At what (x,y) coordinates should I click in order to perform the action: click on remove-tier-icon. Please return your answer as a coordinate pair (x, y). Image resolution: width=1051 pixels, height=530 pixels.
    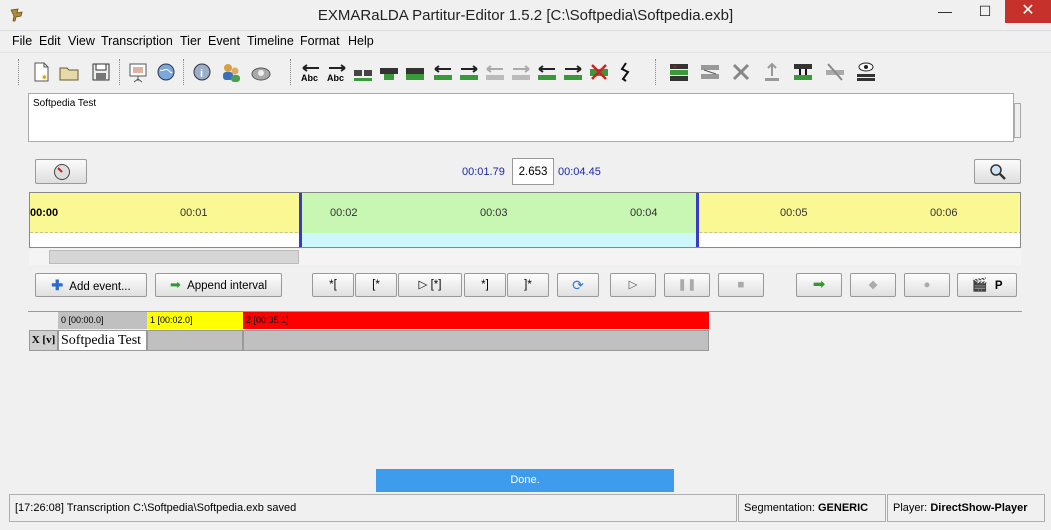
    Looking at the image, I should click on (741, 72).